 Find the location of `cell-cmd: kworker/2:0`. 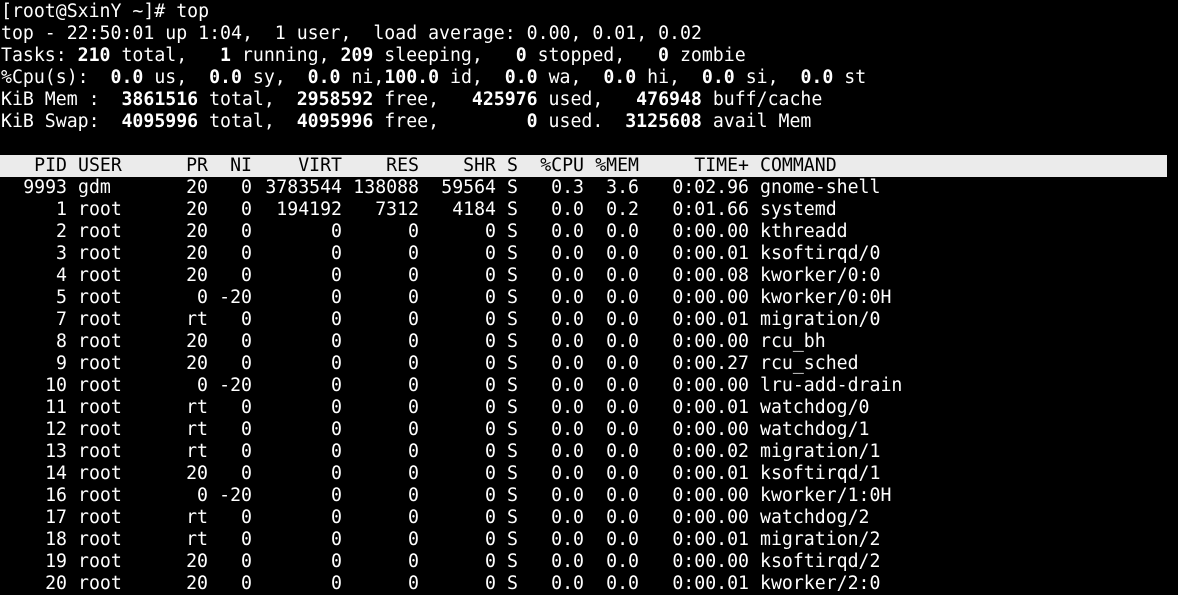

cell-cmd: kworker/2:0 is located at coordinates (820, 583).